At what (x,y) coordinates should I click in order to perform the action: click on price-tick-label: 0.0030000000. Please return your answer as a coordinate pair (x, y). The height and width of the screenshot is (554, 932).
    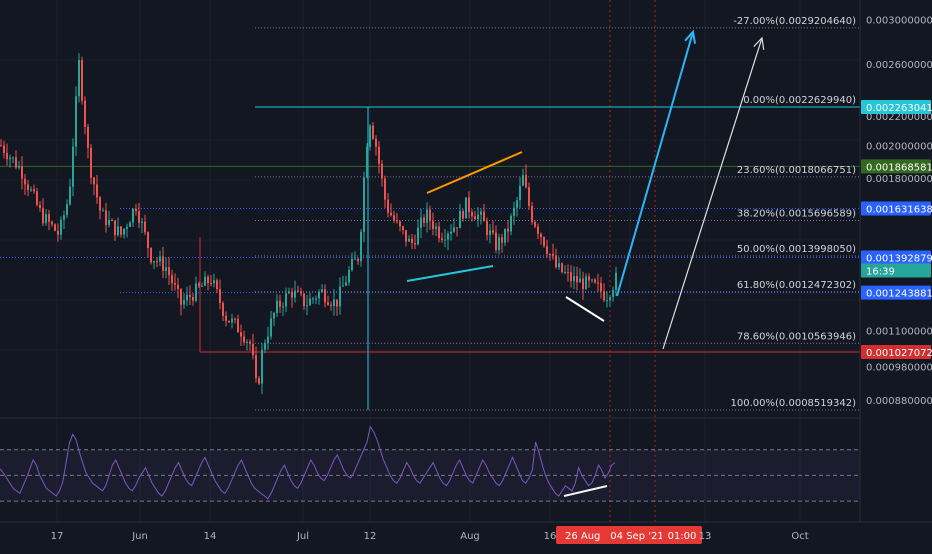
    Looking at the image, I should click on (899, 21).